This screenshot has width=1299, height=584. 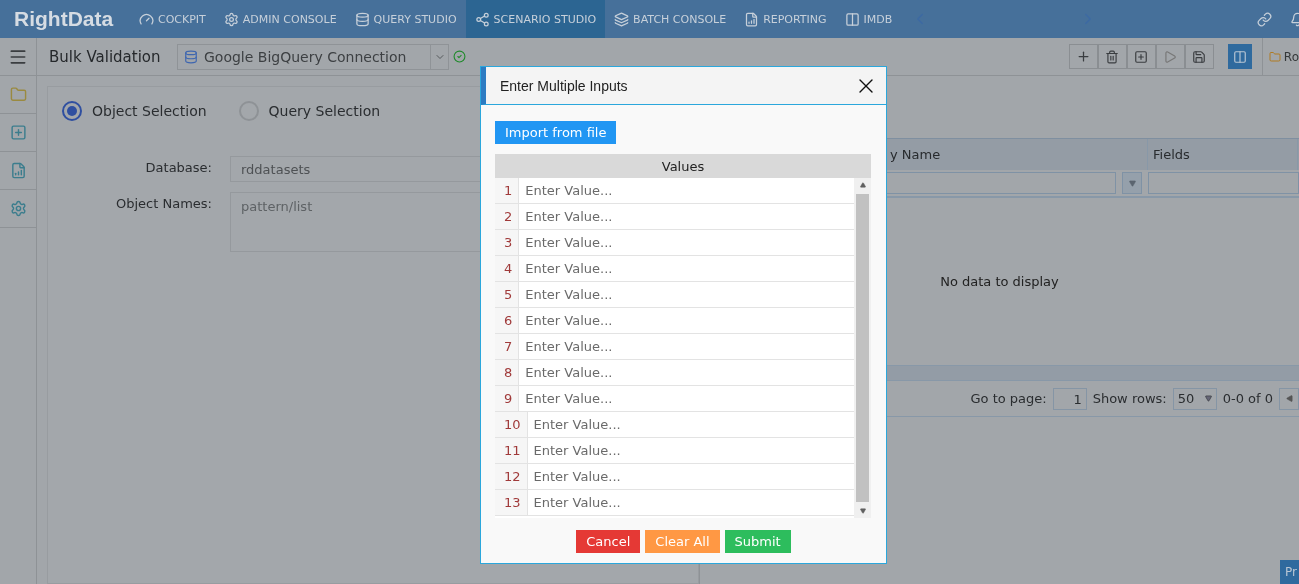 What do you see at coordinates (1194, 398) in the screenshot?
I see `rows-select: 50` at bounding box center [1194, 398].